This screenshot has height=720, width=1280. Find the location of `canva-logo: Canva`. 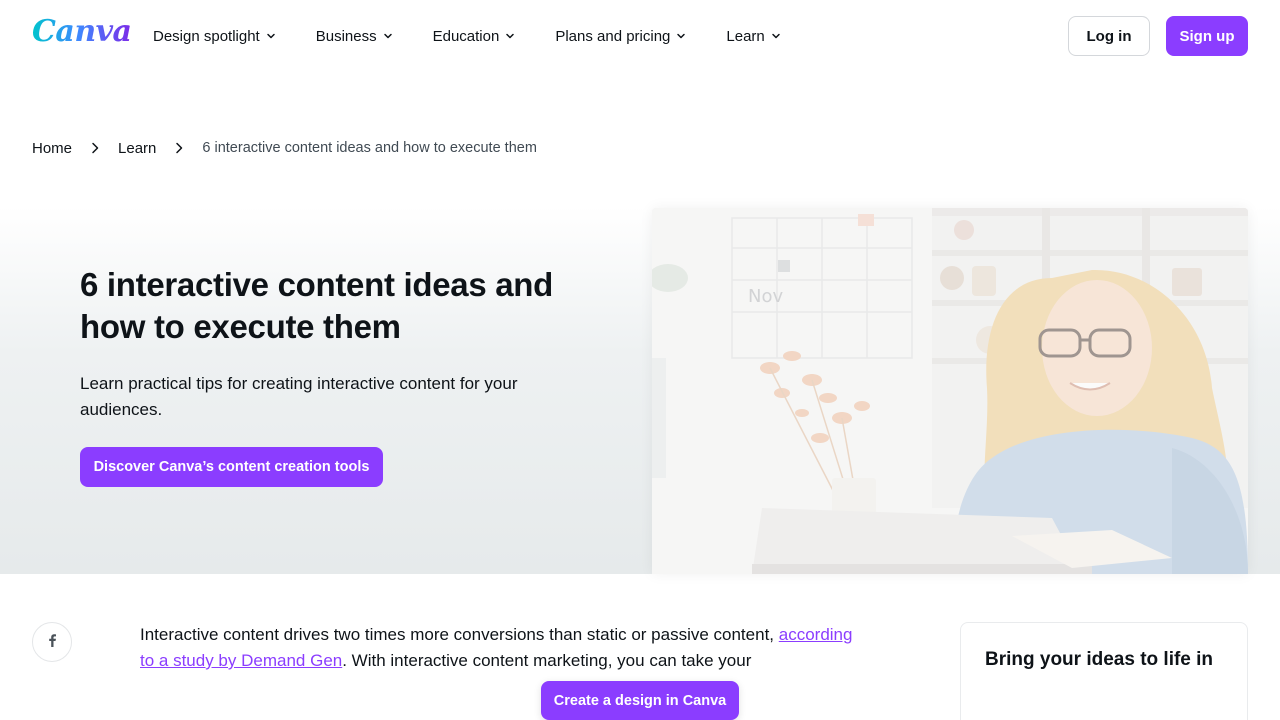

canva-logo: Canva is located at coordinates (82, 31).